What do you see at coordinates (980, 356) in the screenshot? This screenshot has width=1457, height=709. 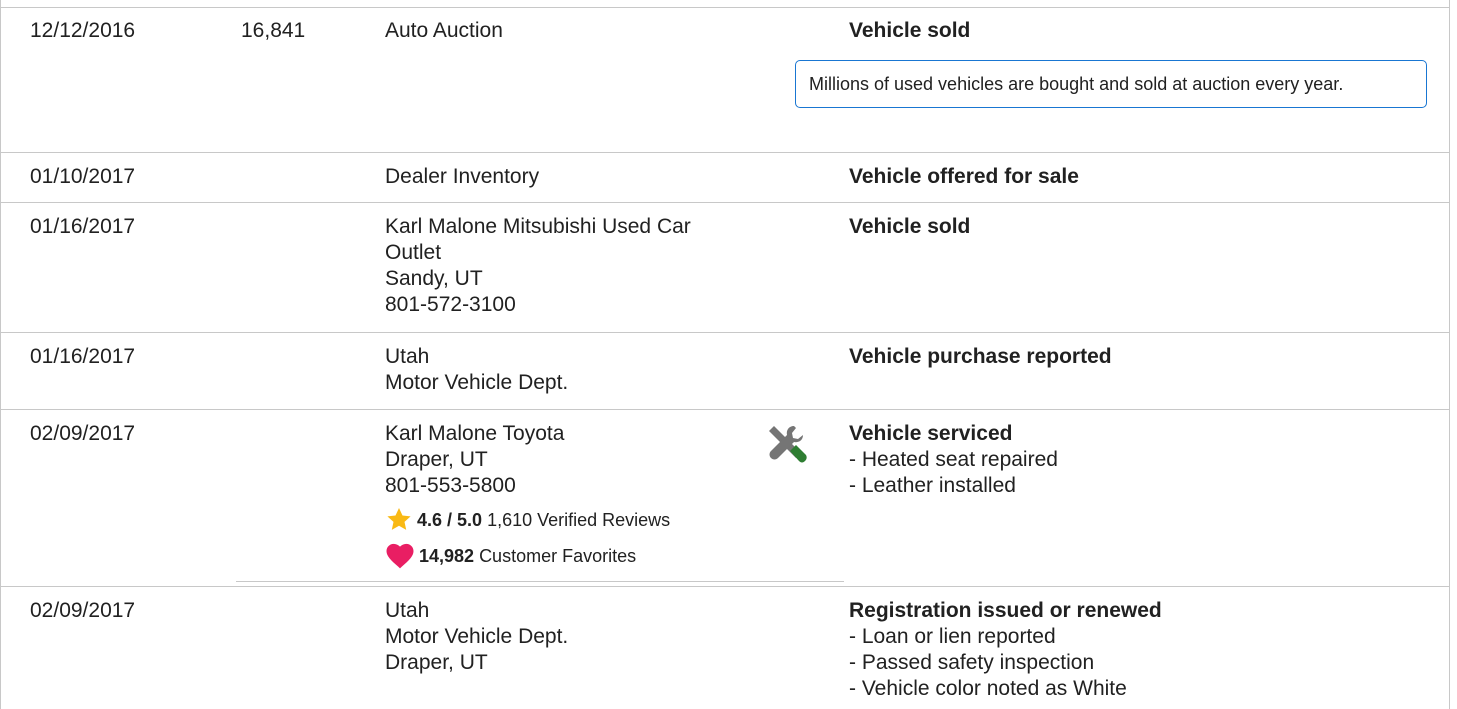 I see `event-title: Vehicle purchase reported` at bounding box center [980, 356].